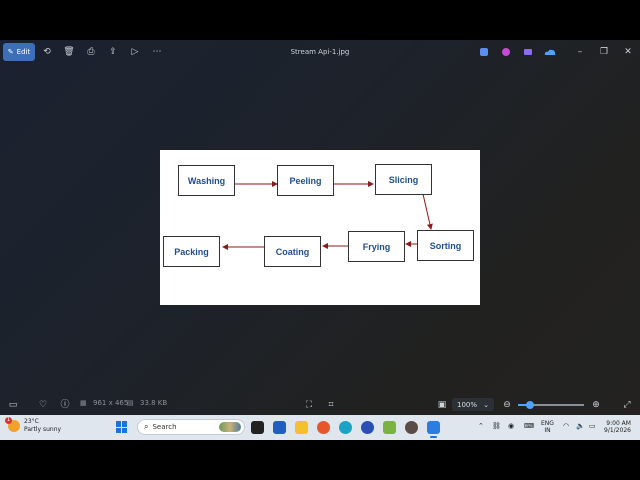  I want to click on temperature: 23°C, so click(31, 421).